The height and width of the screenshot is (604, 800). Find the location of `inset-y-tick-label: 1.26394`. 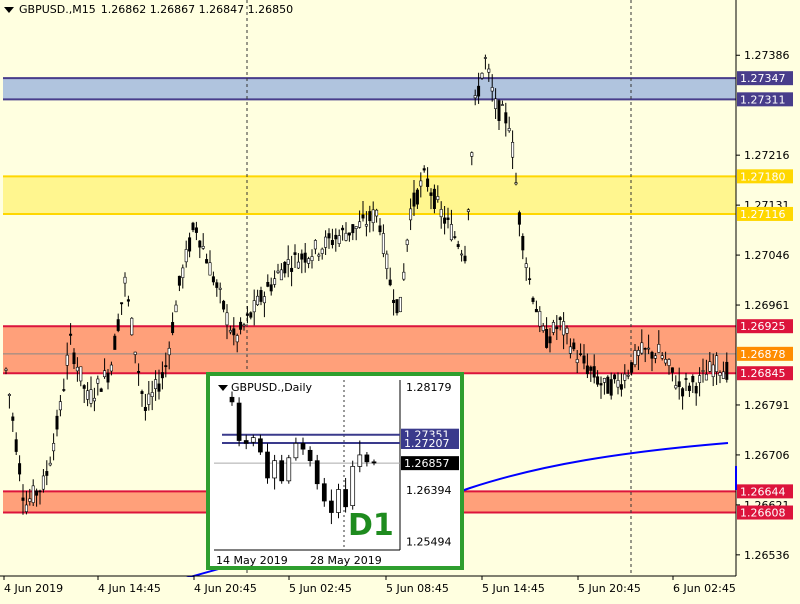

inset-y-tick-label: 1.26394 is located at coordinates (429, 490).